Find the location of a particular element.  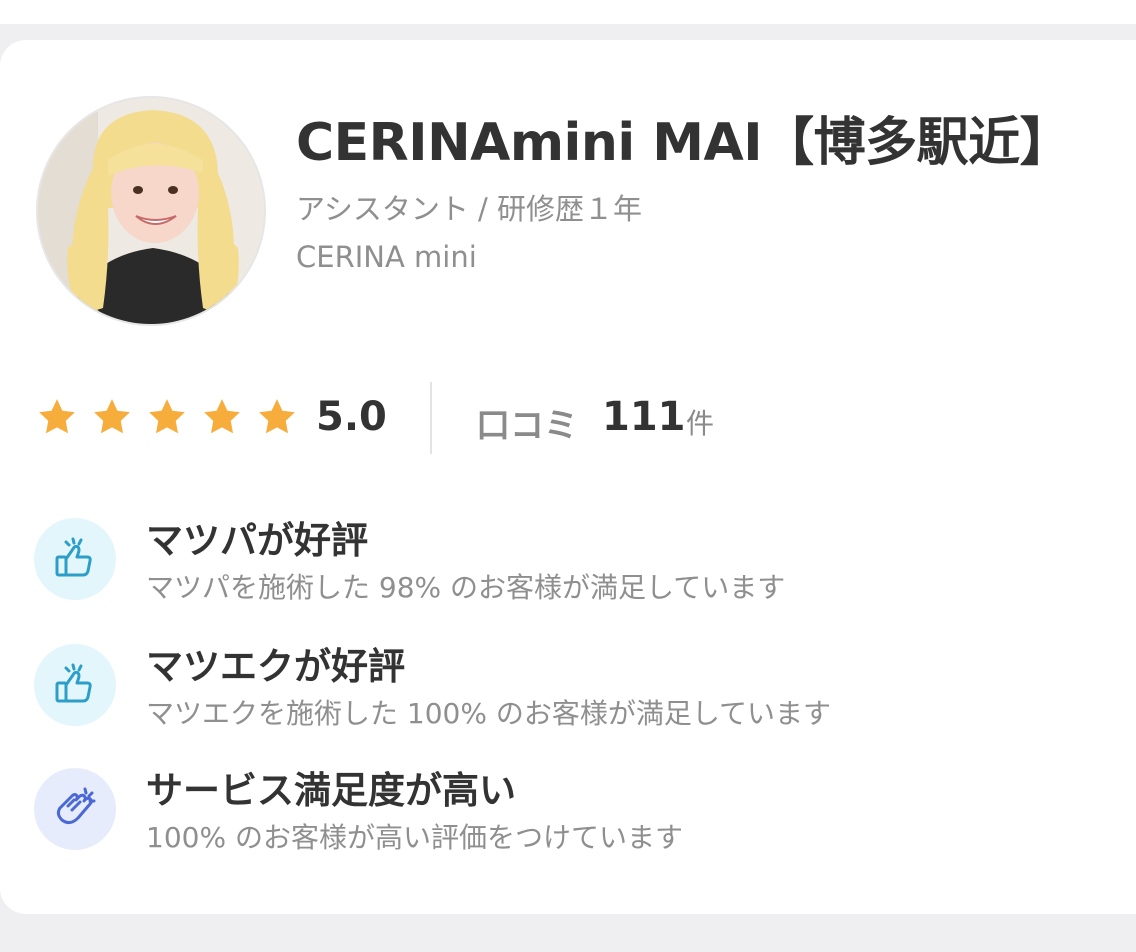

rating-stars is located at coordinates (167, 417).